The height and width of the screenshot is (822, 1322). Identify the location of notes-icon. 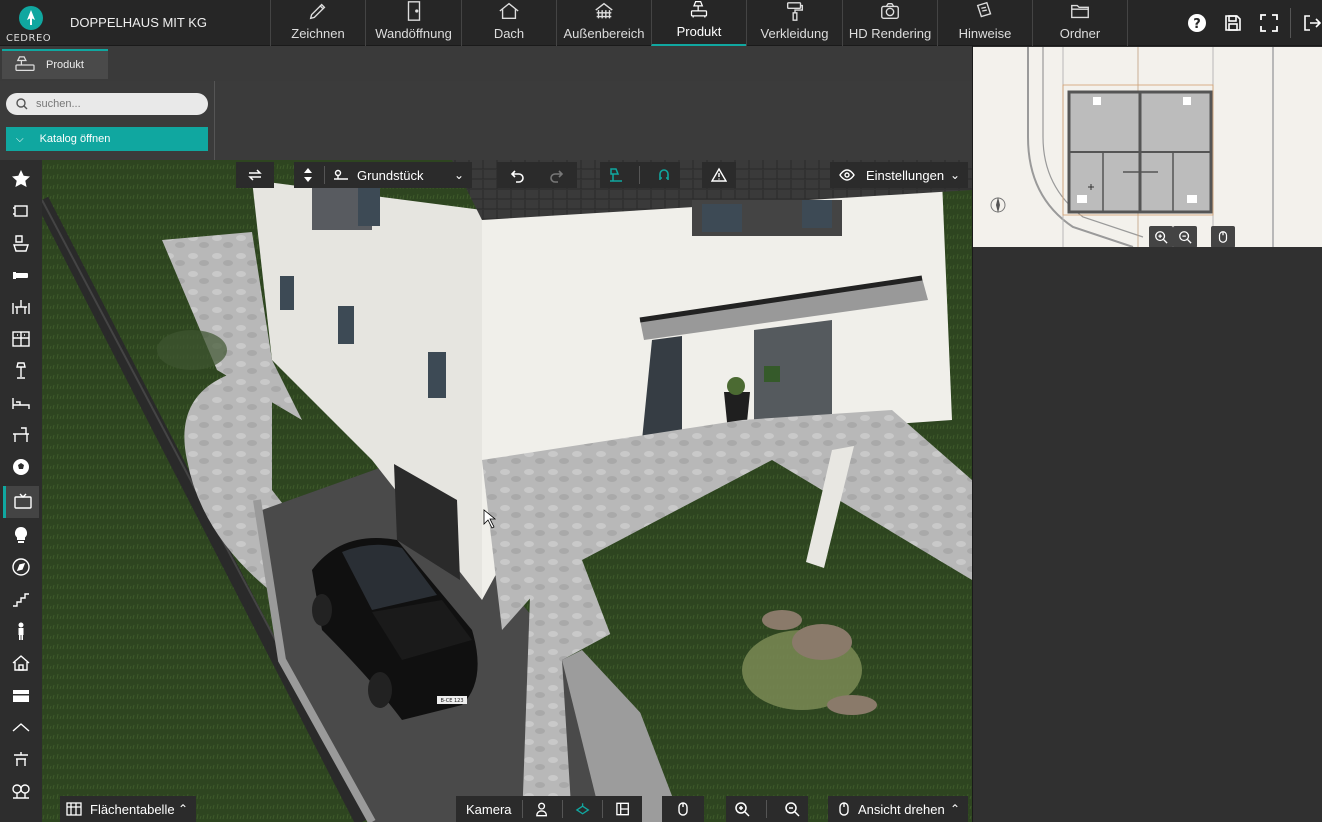
(984, 9).